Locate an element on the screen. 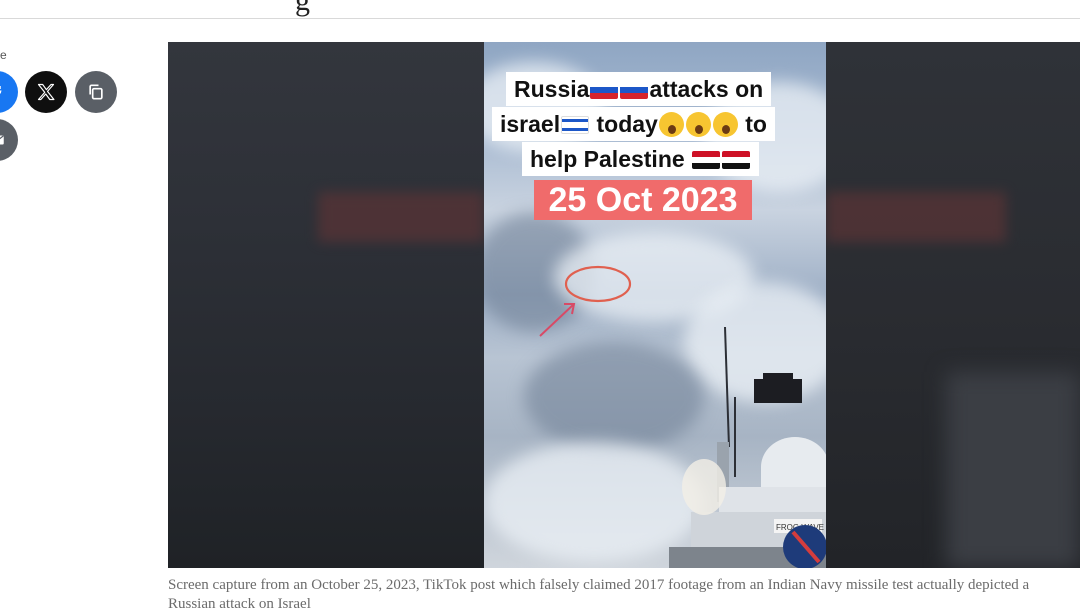 The height and width of the screenshot is (614, 1080). share-x-button is located at coordinates (46, 92).